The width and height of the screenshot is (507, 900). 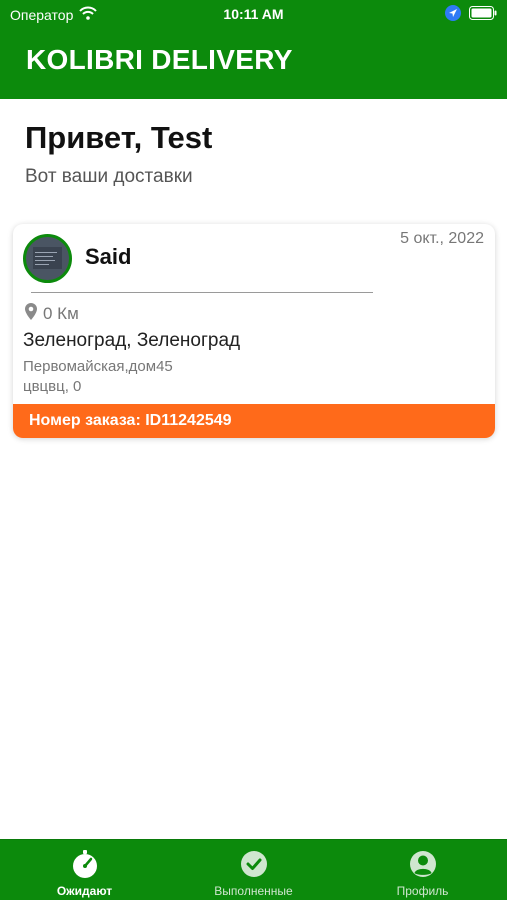 I want to click on brand-title: KOLIBRI DELIVERY, so click(x=159, y=59).